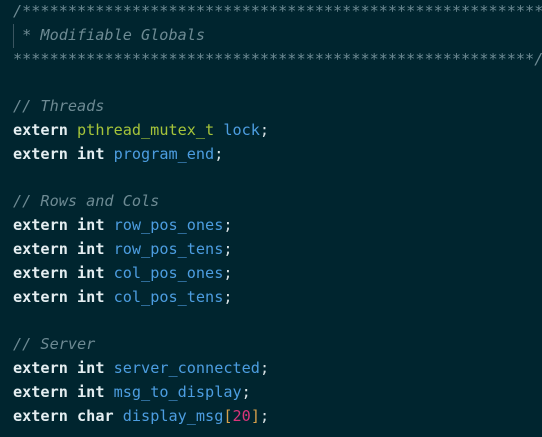 The height and width of the screenshot is (437, 542). I want to click on type-name: char, so click(95, 415).